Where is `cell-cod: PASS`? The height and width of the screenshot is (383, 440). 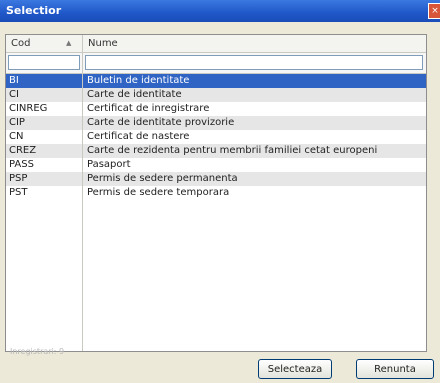
cell-cod: PASS is located at coordinates (21, 164).